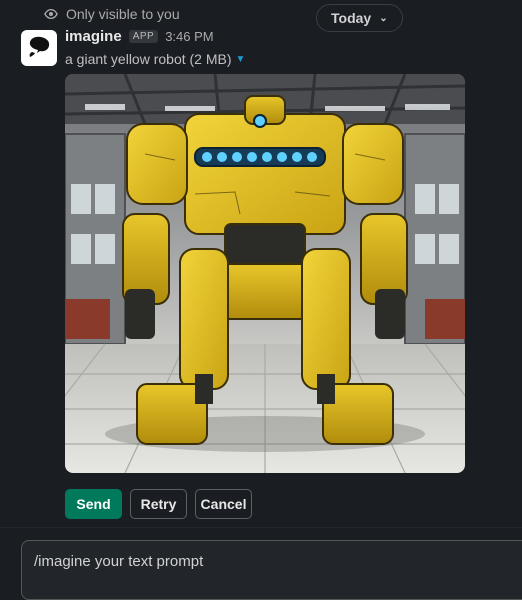  What do you see at coordinates (93, 504) in the screenshot?
I see `send-button: Send` at bounding box center [93, 504].